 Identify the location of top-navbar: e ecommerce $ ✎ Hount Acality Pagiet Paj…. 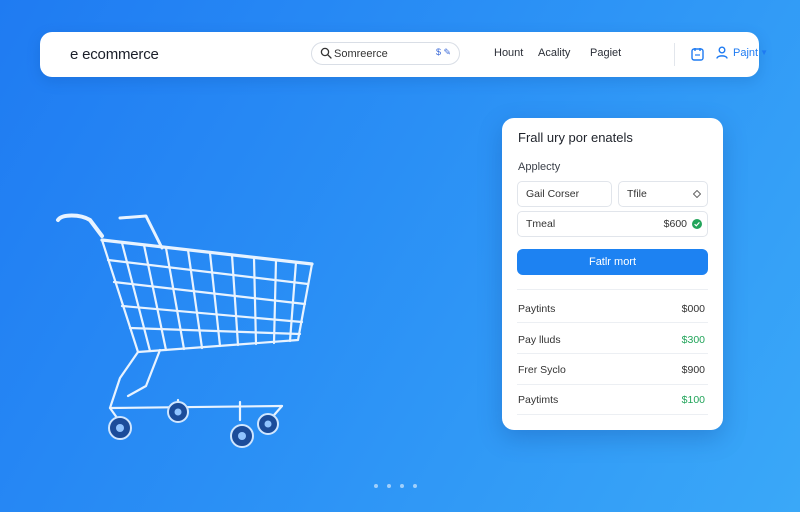
(404, 54).